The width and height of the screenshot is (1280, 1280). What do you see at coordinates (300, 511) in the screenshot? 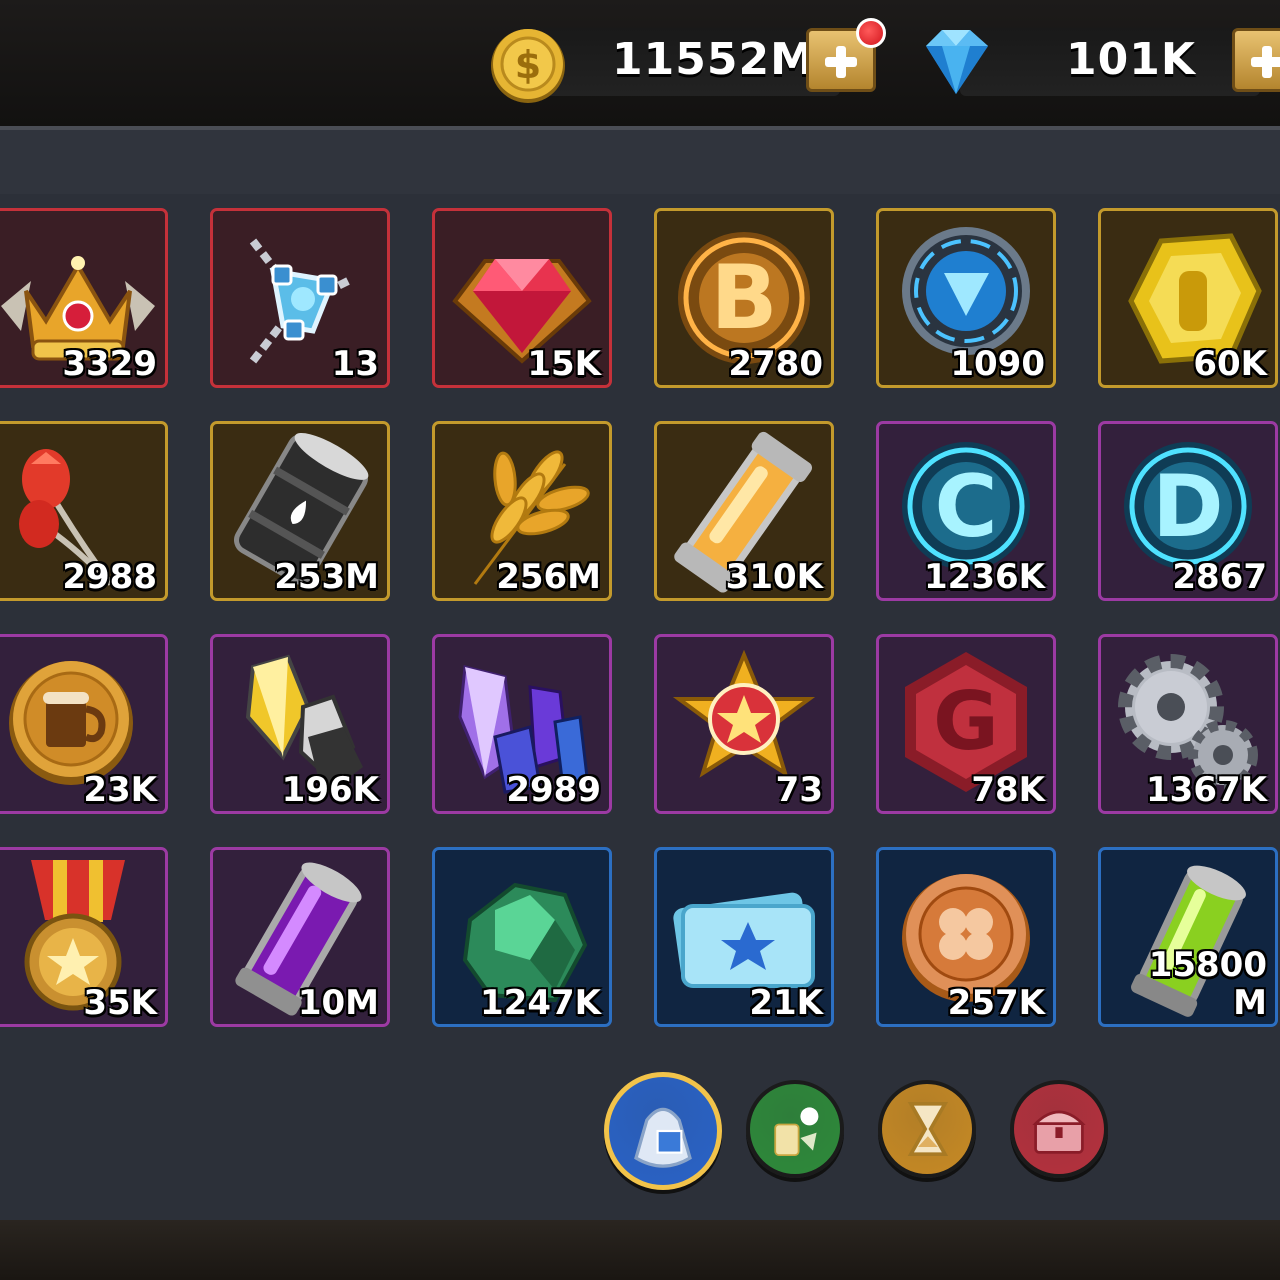
I see `inventory-slot: 253M` at bounding box center [300, 511].